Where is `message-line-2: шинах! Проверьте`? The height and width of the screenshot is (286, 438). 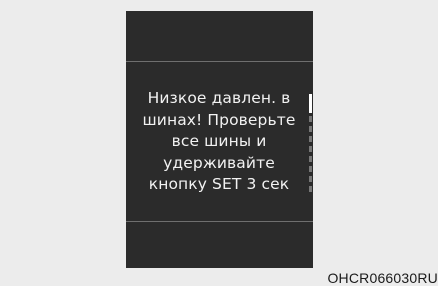
message-line-2: шинах! Проверьте is located at coordinates (219, 119).